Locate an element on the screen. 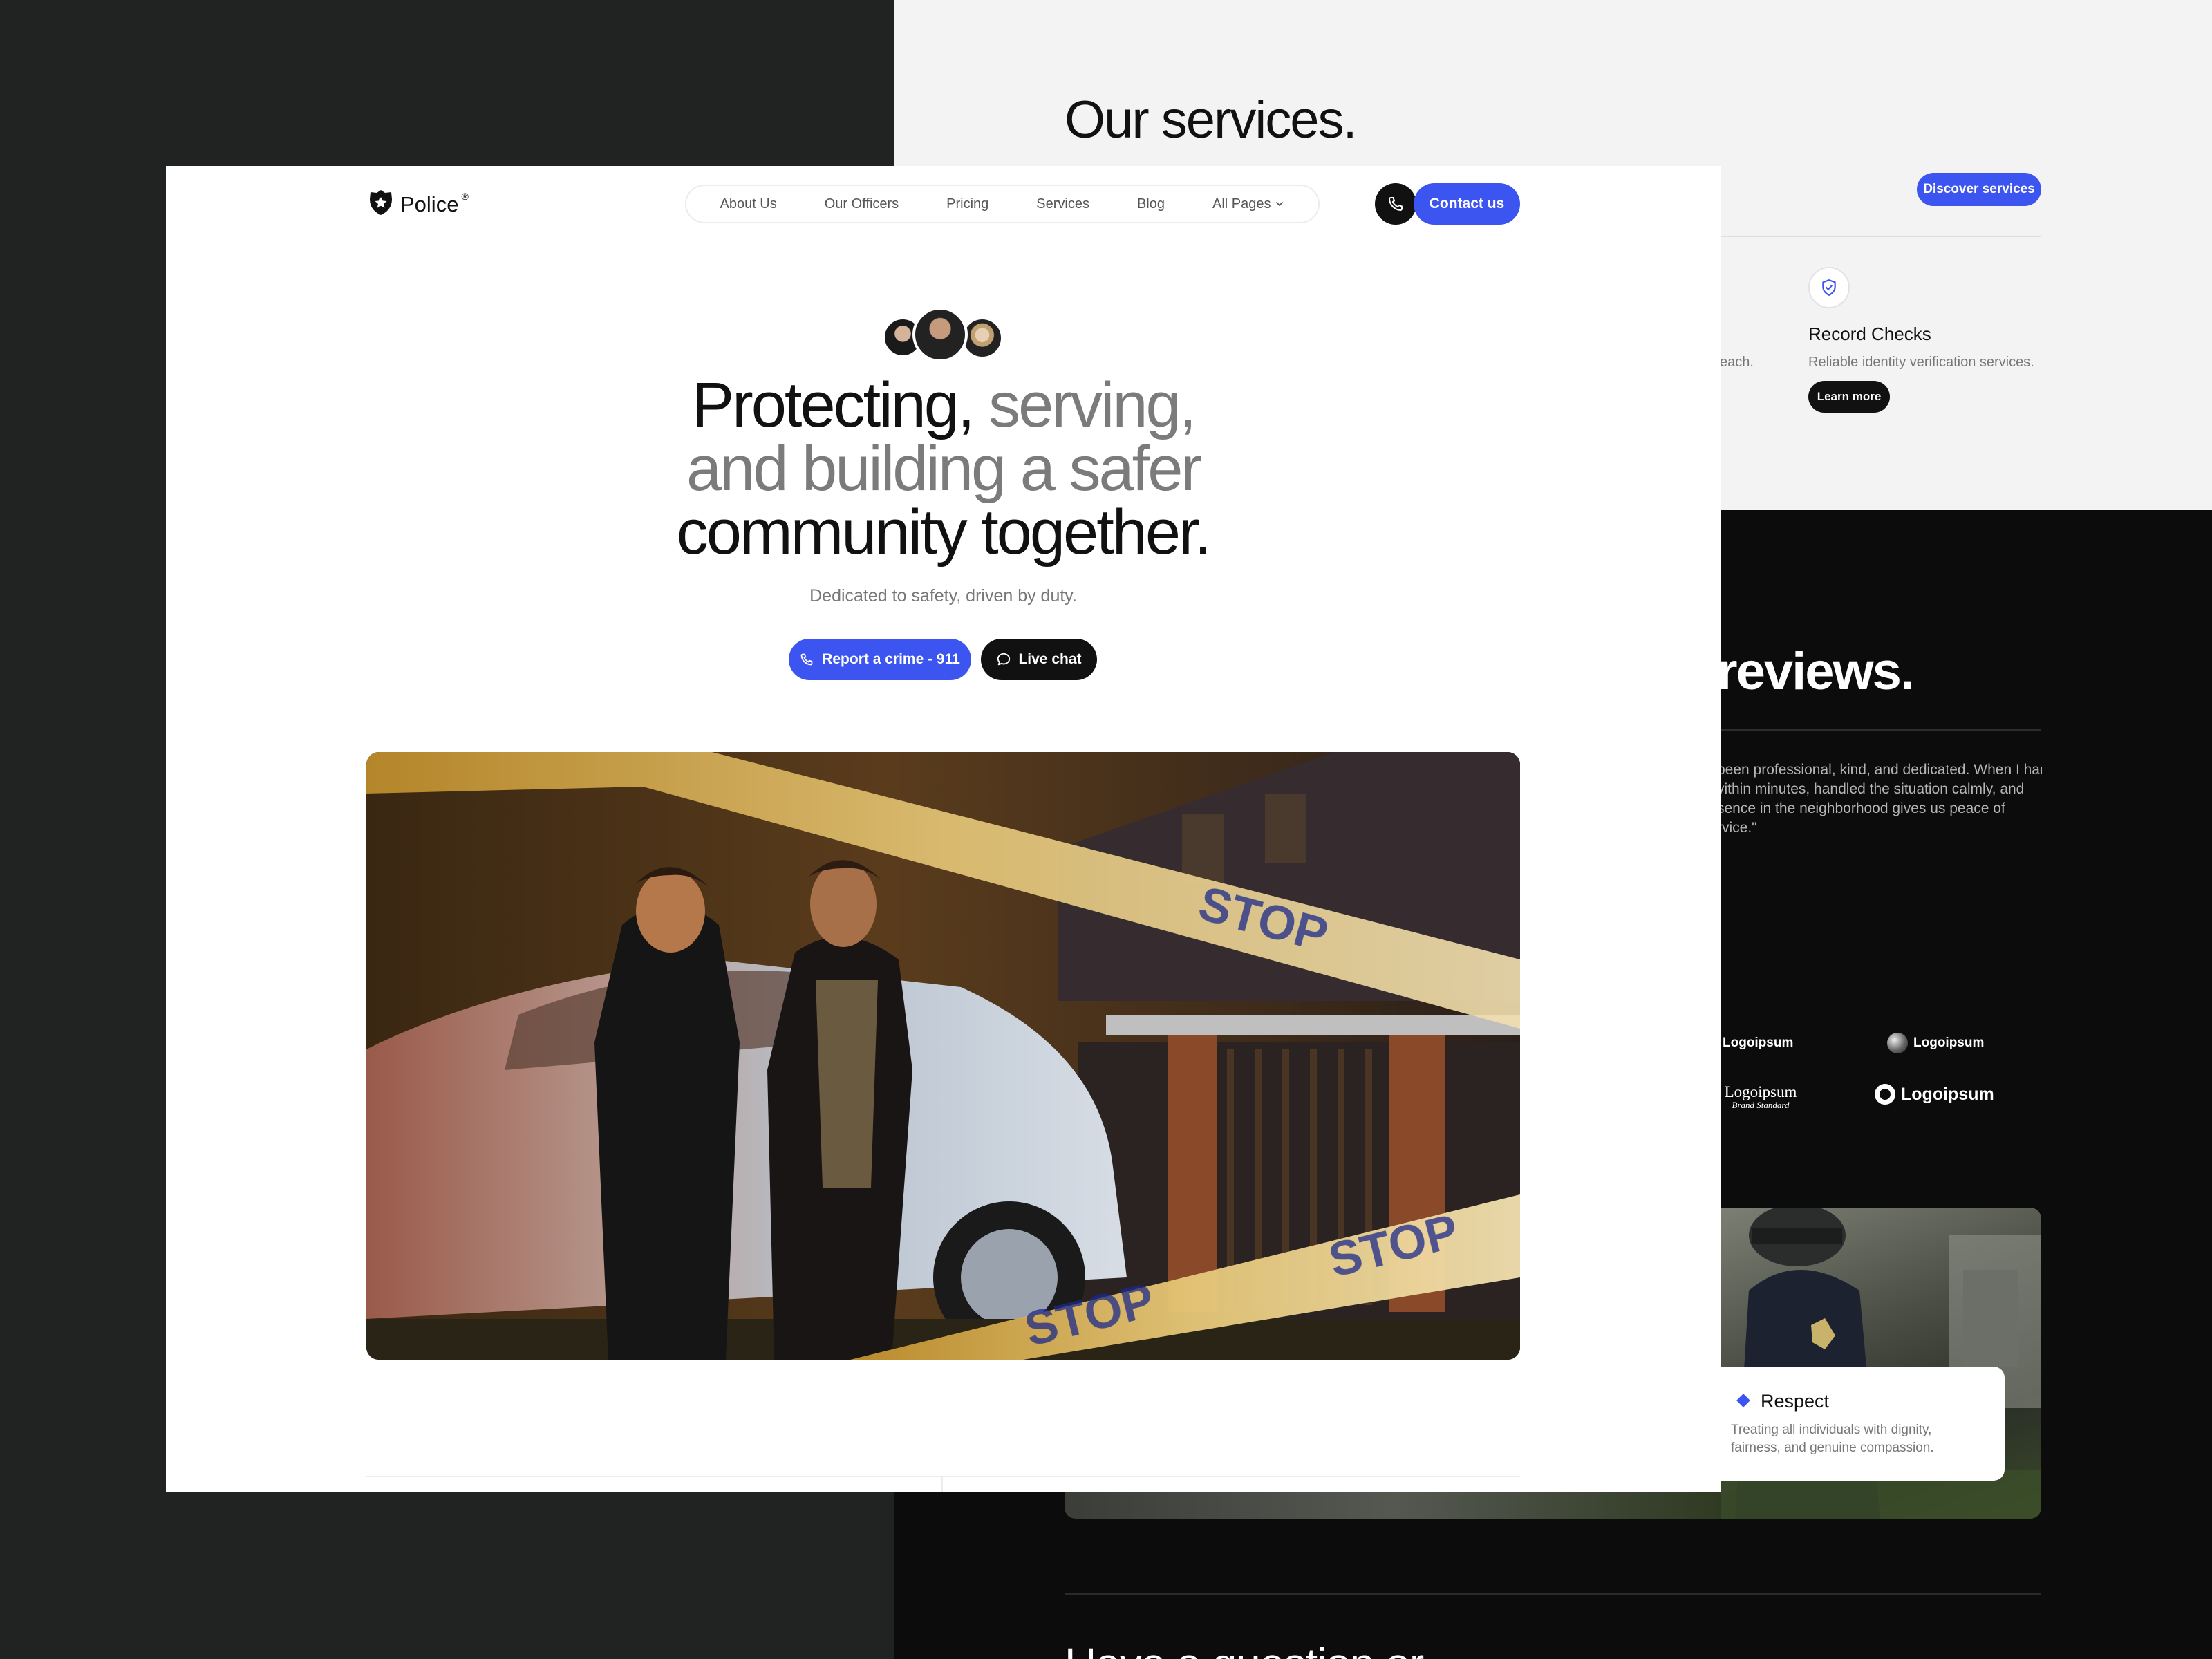 Image resolution: width=2212 pixels, height=1659 pixels. call-button is located at coordinates (1395, 204).